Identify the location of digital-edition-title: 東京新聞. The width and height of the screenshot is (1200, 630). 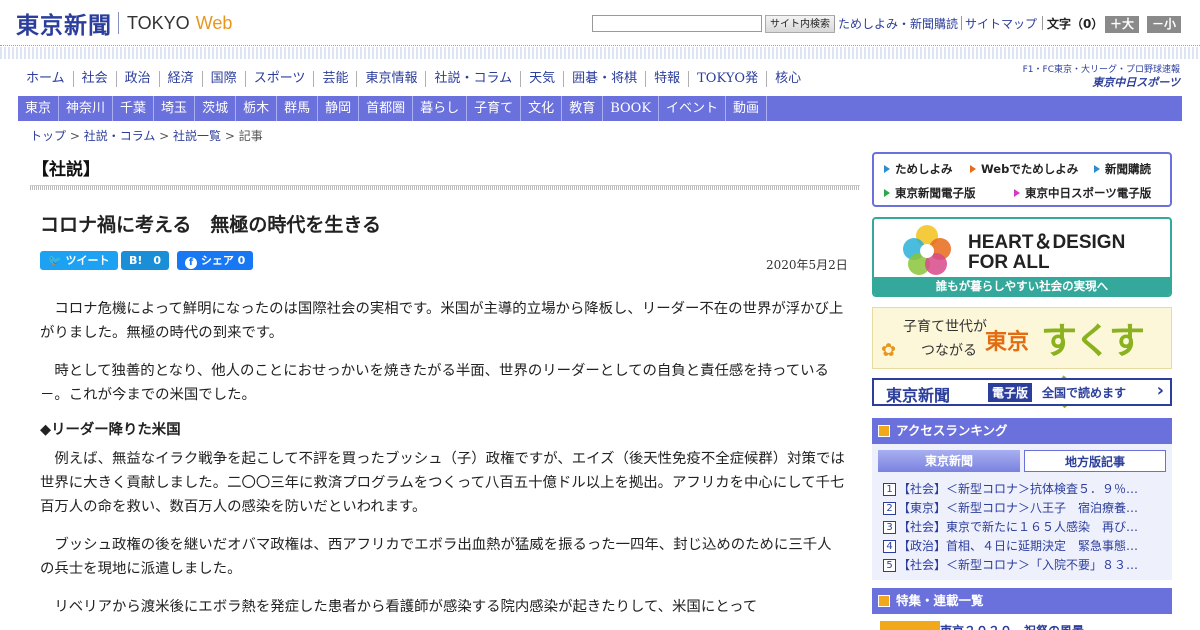
(918, 395).